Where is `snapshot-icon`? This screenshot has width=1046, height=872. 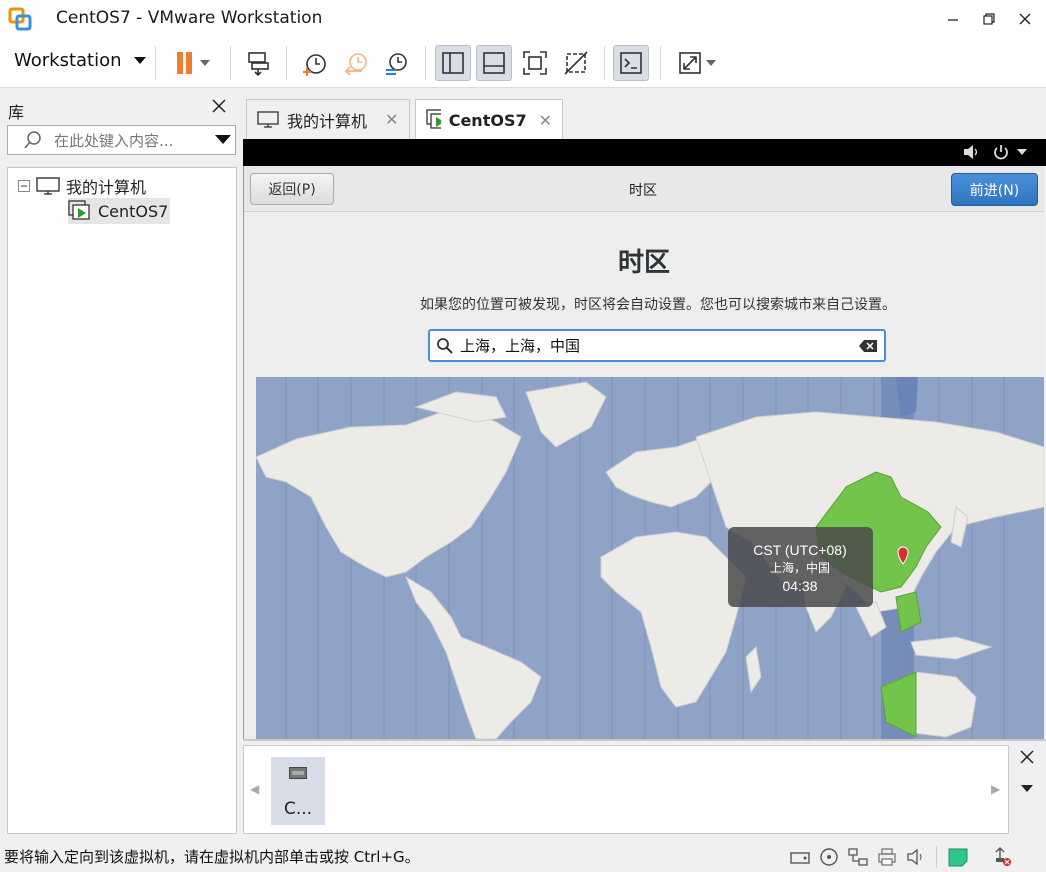
snapshot-icon is located at coordinates (314, 63).